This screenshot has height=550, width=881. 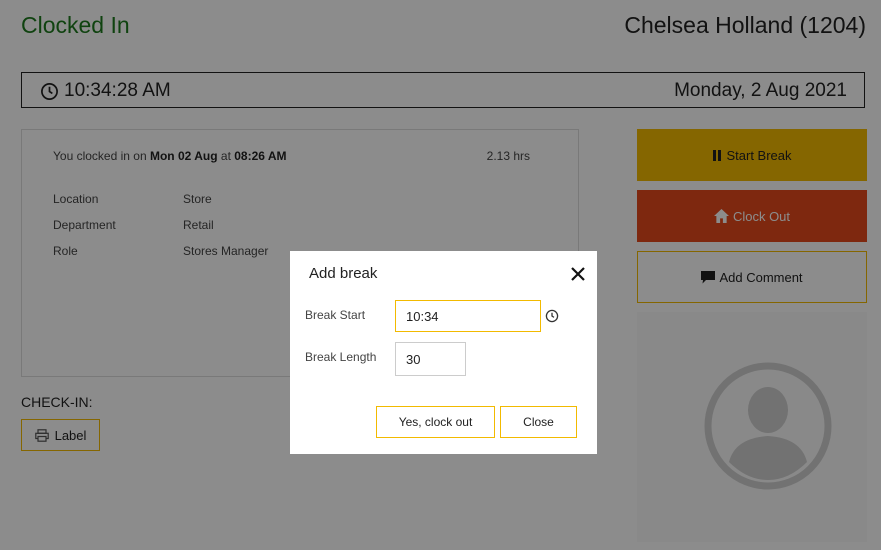 What do you see at coordinates (435, 422) in the screenshot?
I see `confirm-clock-out-button: Yes, clock out` at bounding box center [435, 422].